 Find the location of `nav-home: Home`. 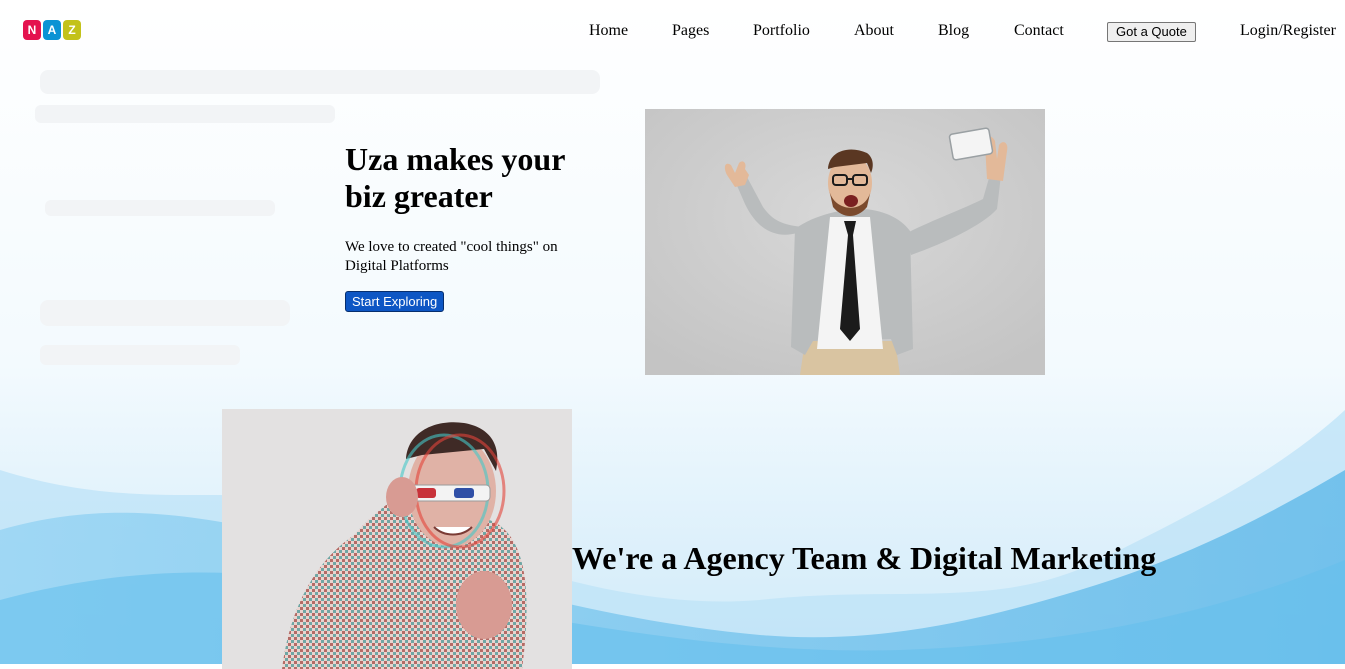

nav-home: Home is located at coordinates (608, 31).